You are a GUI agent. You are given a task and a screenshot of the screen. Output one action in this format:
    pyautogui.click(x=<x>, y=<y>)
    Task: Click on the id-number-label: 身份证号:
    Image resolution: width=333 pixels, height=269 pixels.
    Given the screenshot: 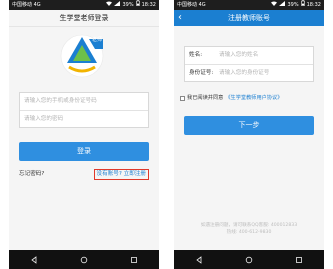 What is the action you would take?
    pyautogui.click(x=201, y=73)
    